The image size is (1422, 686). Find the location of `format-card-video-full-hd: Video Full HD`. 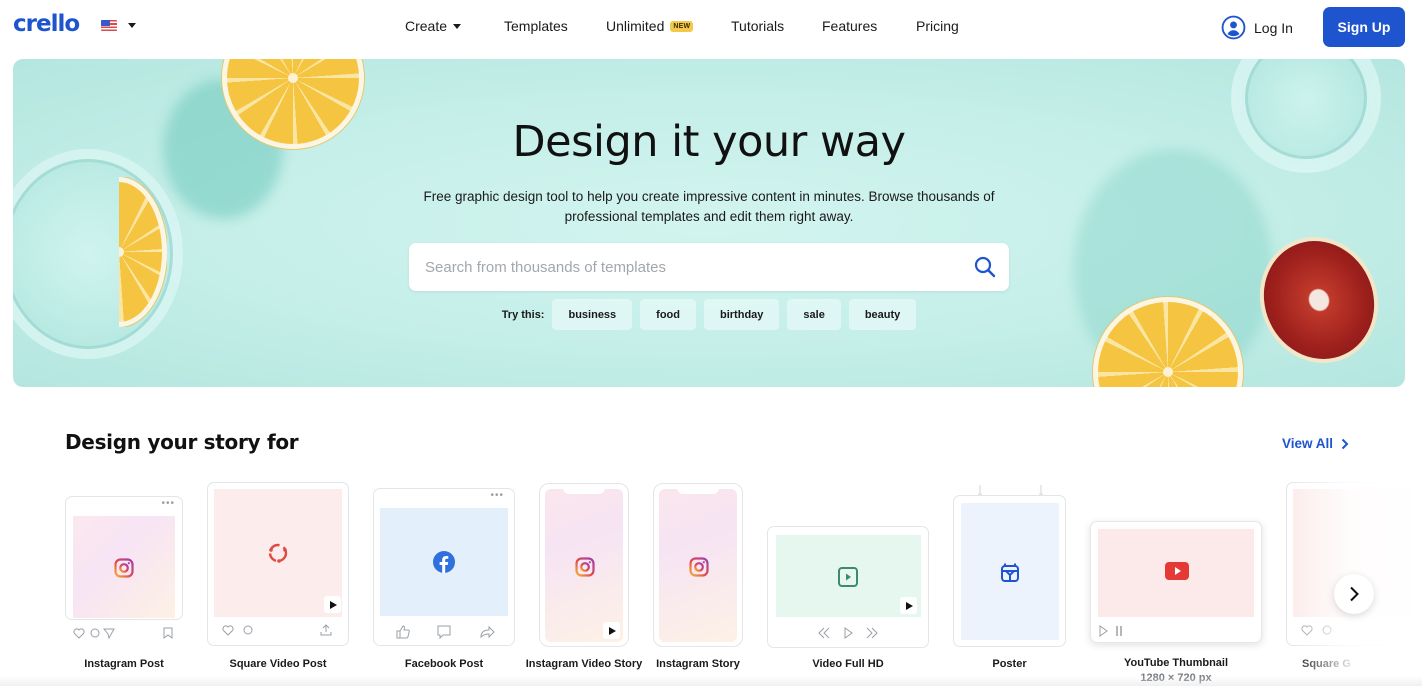

format-card-video-full-hd: Video Full HD is located at coordinates (848, 601).